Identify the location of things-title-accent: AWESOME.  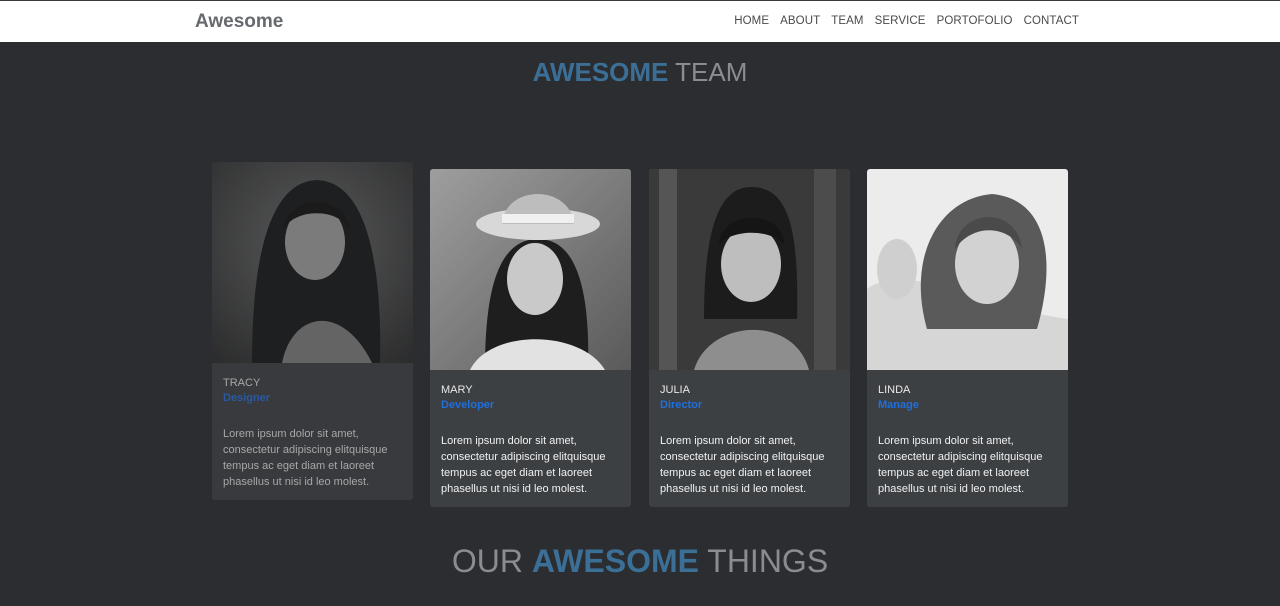
(615, 561).